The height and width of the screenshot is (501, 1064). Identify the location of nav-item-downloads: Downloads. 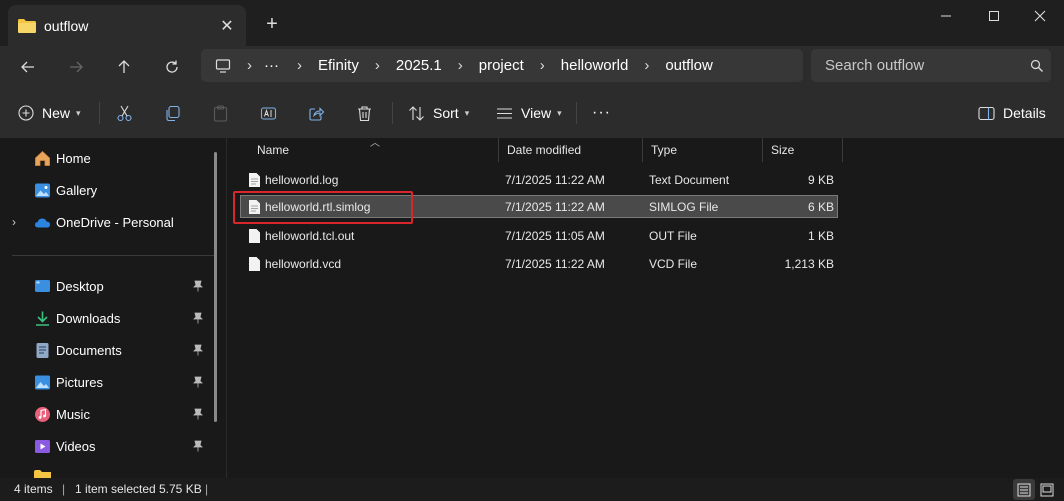
(105, 318).